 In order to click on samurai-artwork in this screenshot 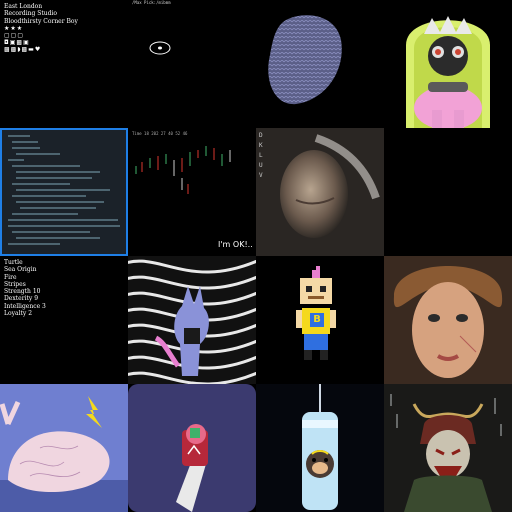, I will do `click(448, 448)`.